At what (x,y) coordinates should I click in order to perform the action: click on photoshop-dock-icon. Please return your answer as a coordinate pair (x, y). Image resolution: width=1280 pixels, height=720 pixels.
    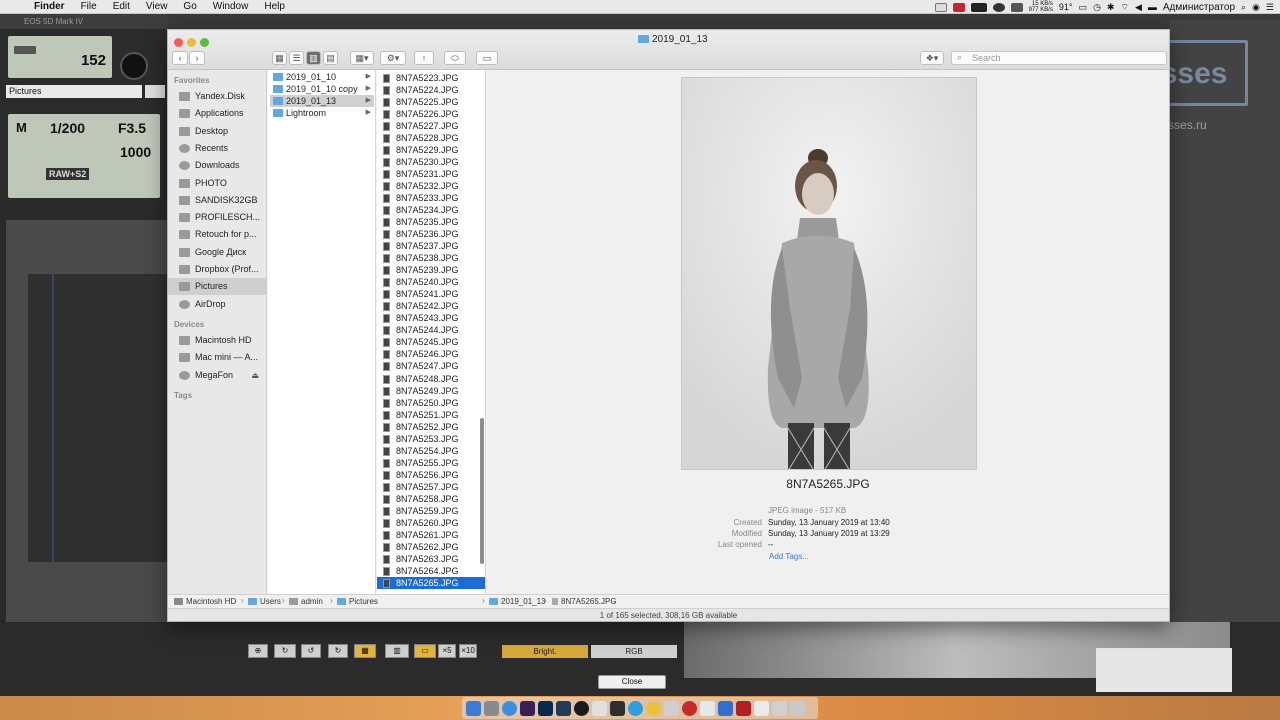
    Looking at the image, I should click on (545, 708).